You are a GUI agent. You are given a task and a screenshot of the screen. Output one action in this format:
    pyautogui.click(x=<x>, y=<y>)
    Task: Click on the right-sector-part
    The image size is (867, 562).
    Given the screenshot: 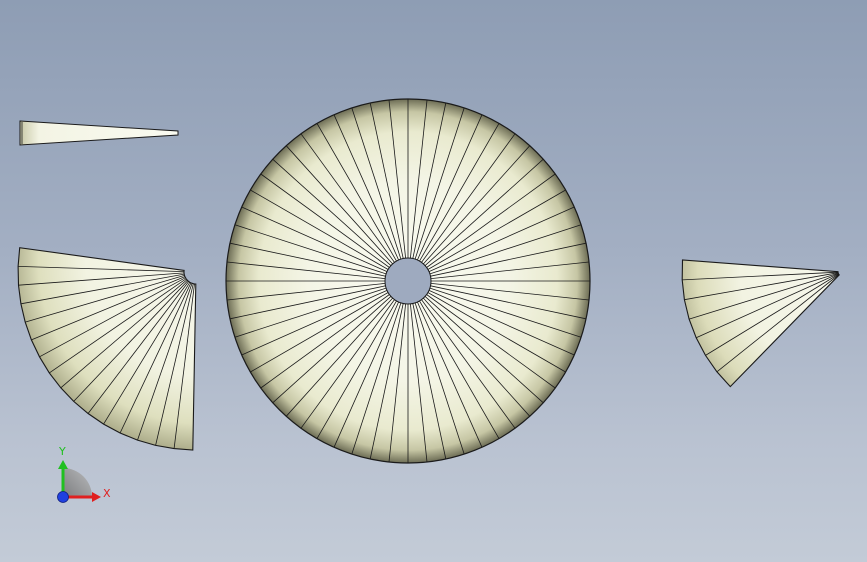 What is the action you would take?
    pyautogui.click(x=760, y=323)
    